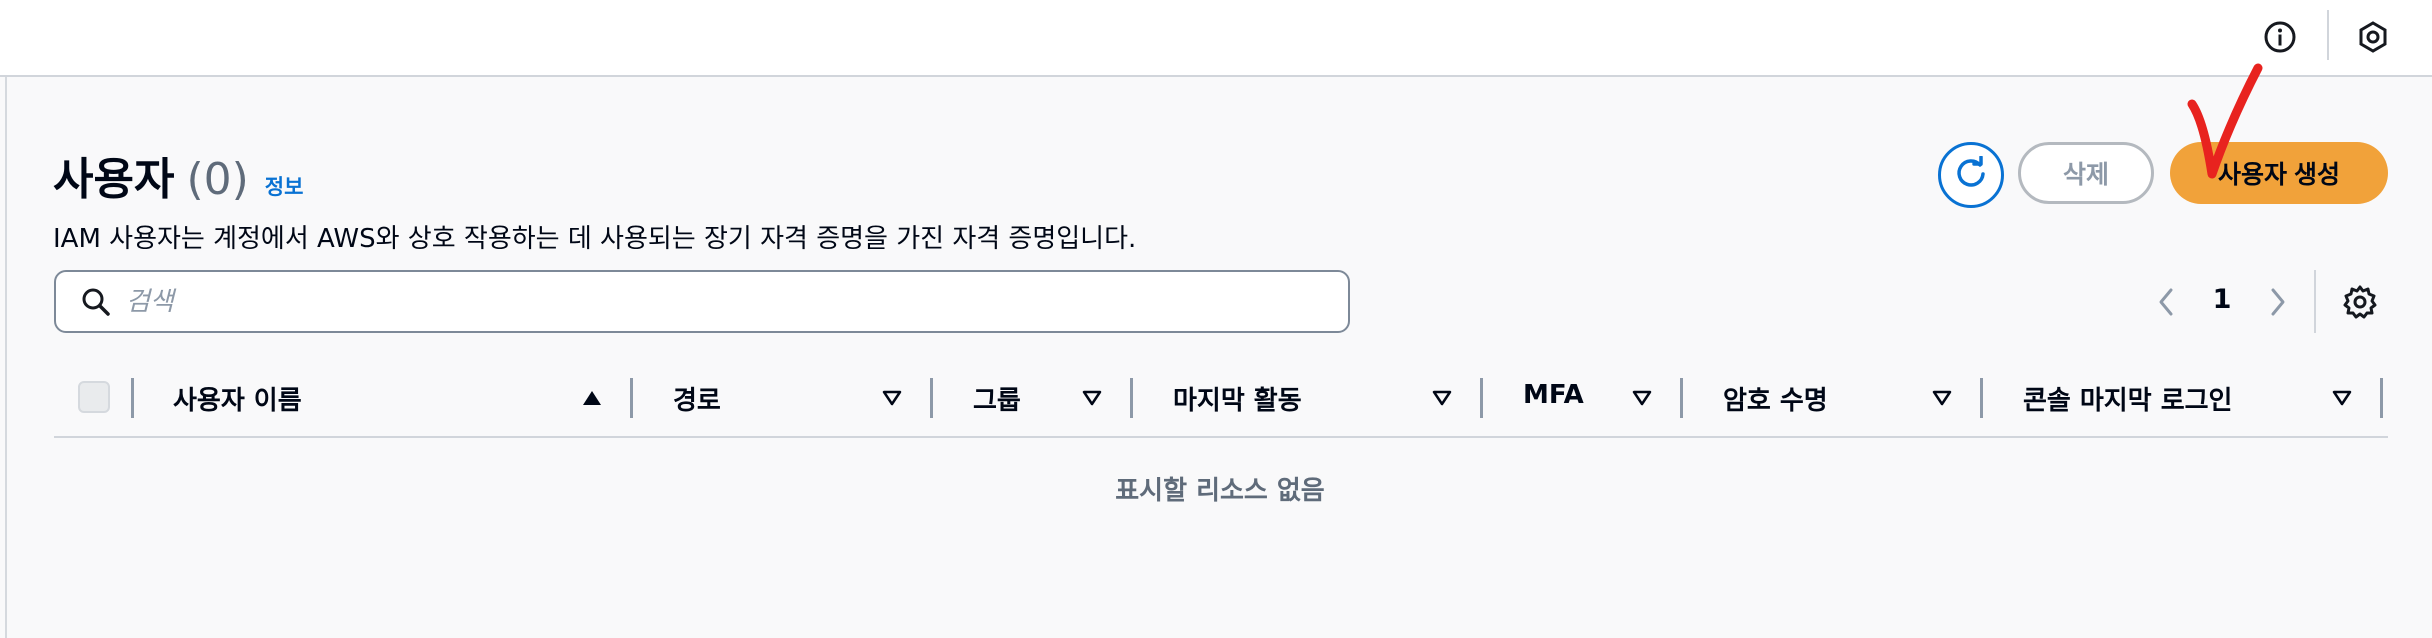 The height and width of the screenshot is (638, 2432). What do you see at coordinates (1216, 38) in the screenshot?
I see `top-navigation-bar` at bounding box center [1216, 38].